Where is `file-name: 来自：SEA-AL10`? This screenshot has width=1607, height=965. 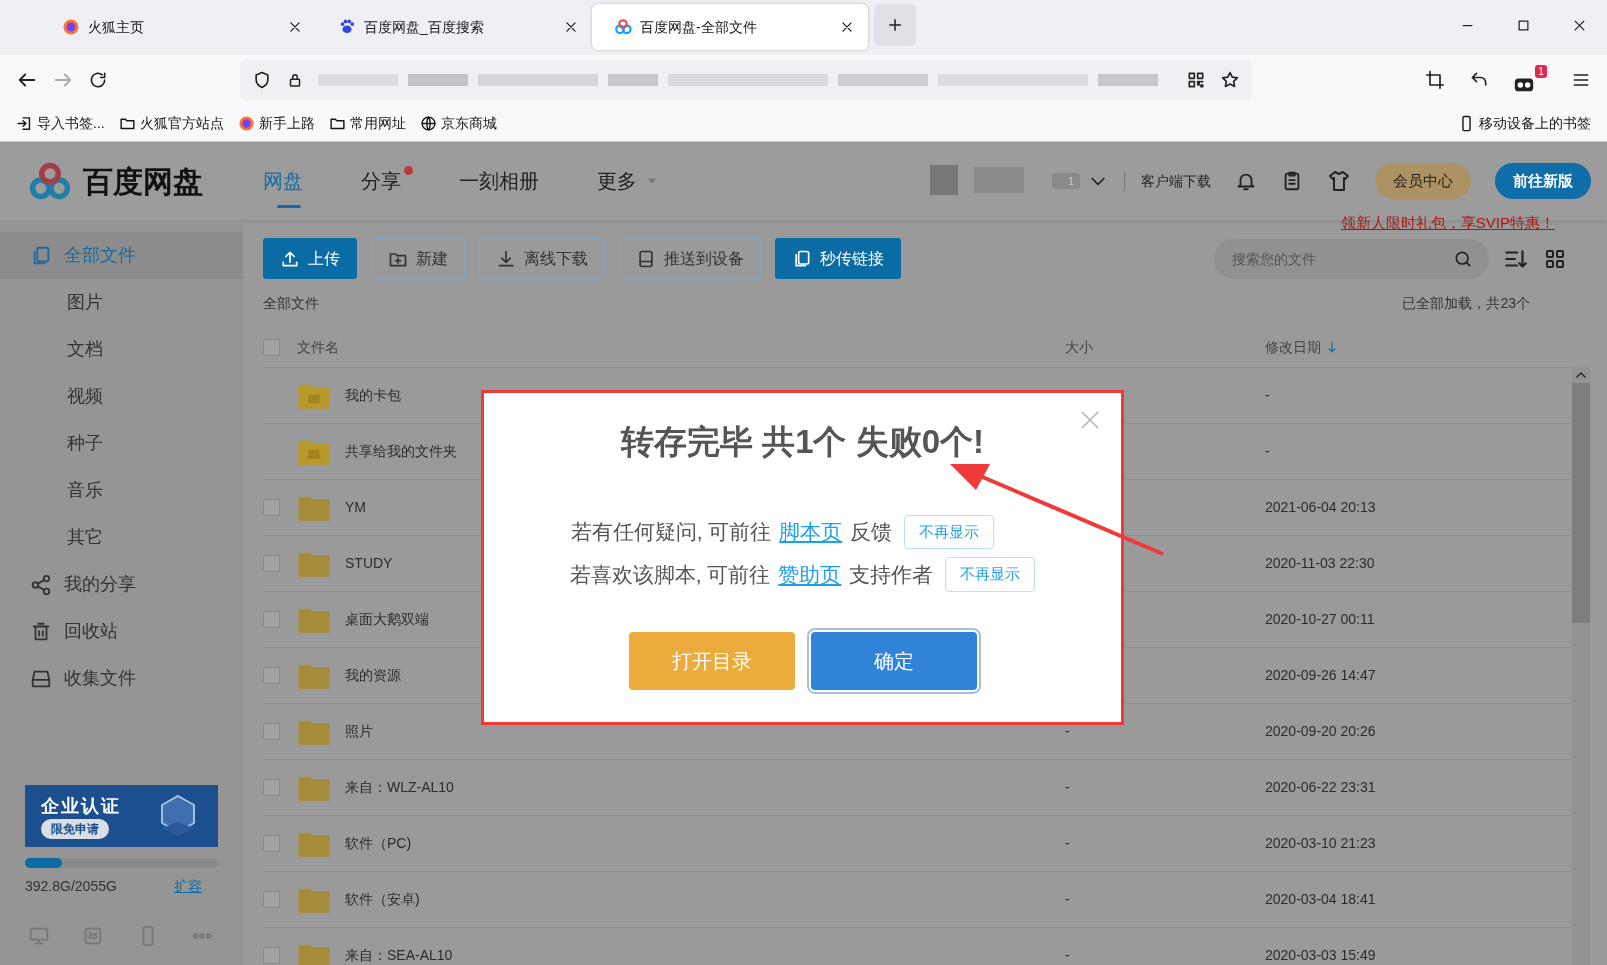
file-name: 来自：SEA-AL10 is located at coordinates (705, 955).